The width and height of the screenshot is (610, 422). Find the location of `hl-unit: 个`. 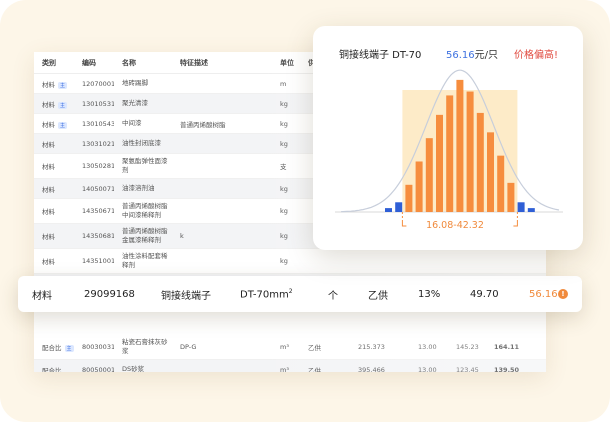

hl-unit: 个 is located at coordinates (333, 296).